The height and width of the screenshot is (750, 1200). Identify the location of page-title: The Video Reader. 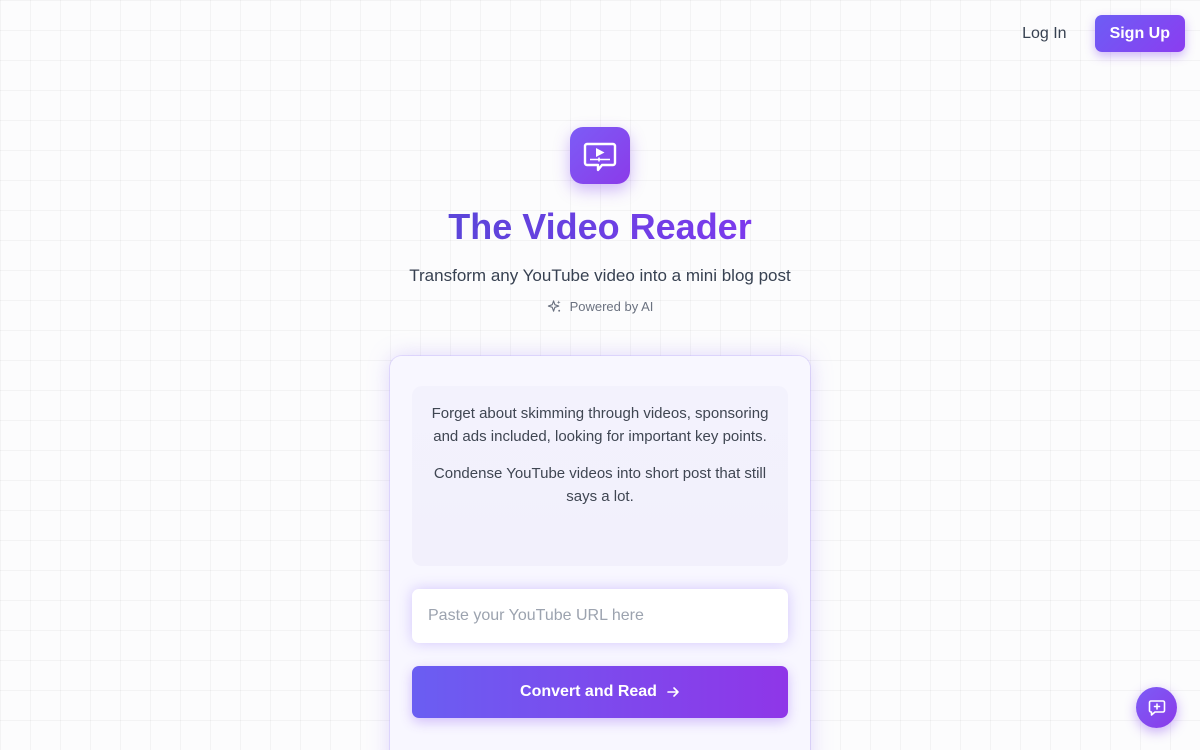
(600, 226).